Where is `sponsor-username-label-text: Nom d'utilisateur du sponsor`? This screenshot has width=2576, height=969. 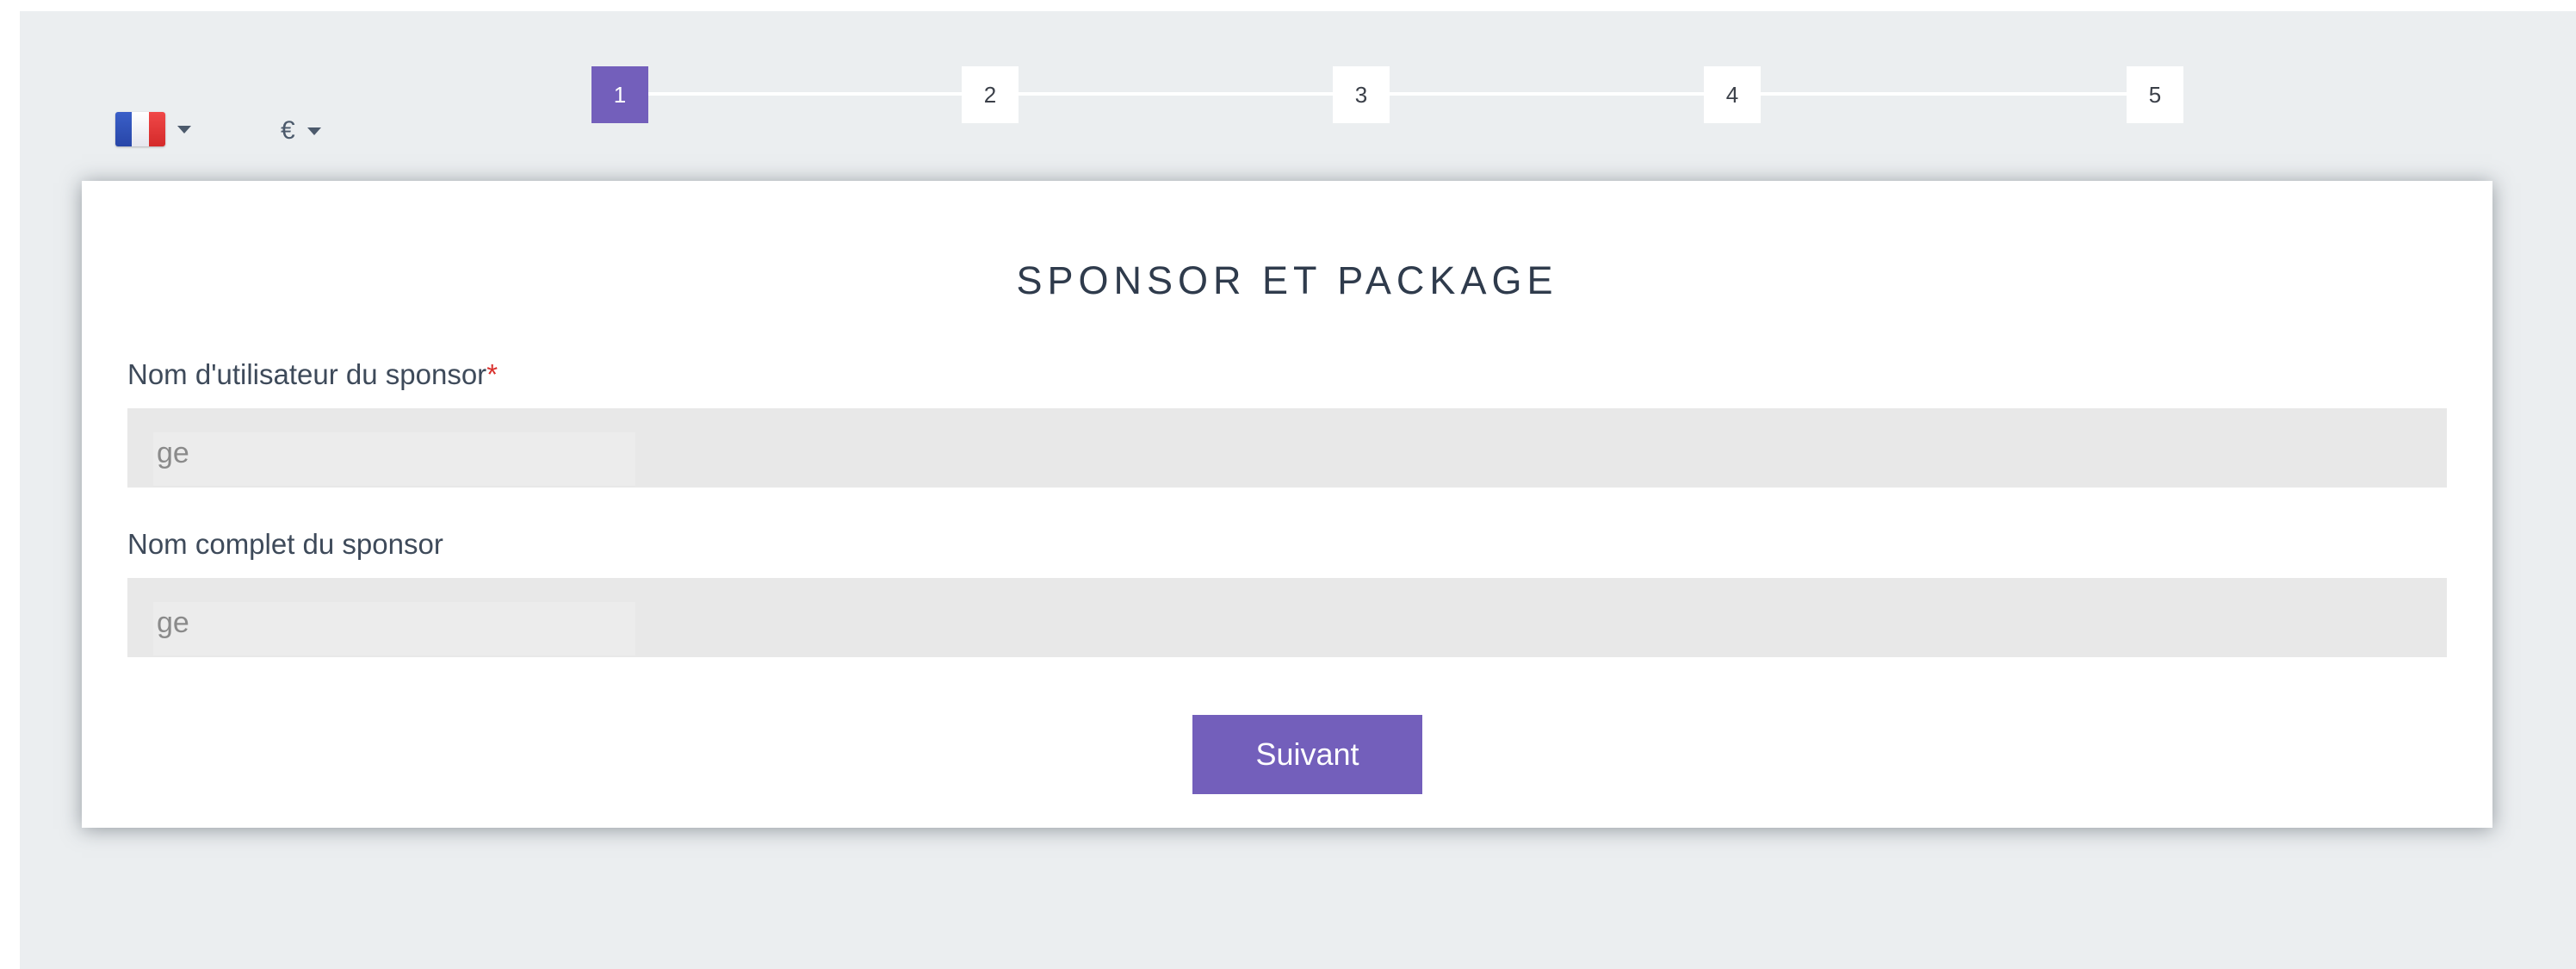
sponsor-username-label-text: Nom d'utilisateur du sponsor is located at coordinates (307, 374).